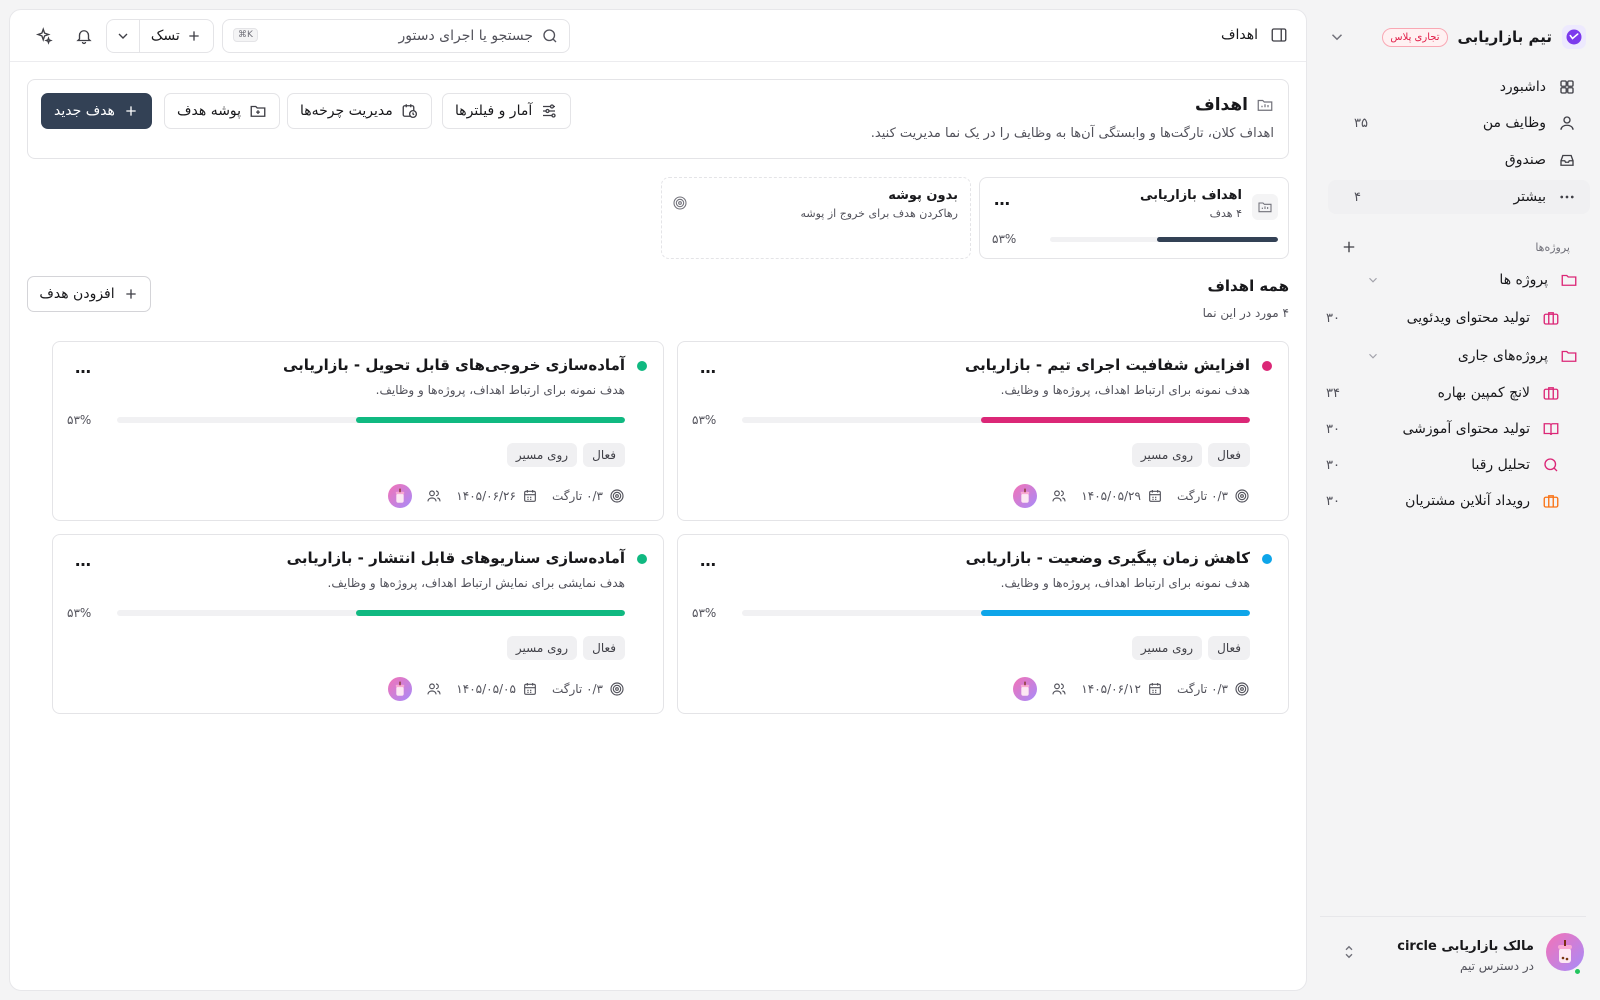 This screenshot has height=1000, width=1600. I want to click on projects-heading: پروژه‌ها, so click(1552, 247).